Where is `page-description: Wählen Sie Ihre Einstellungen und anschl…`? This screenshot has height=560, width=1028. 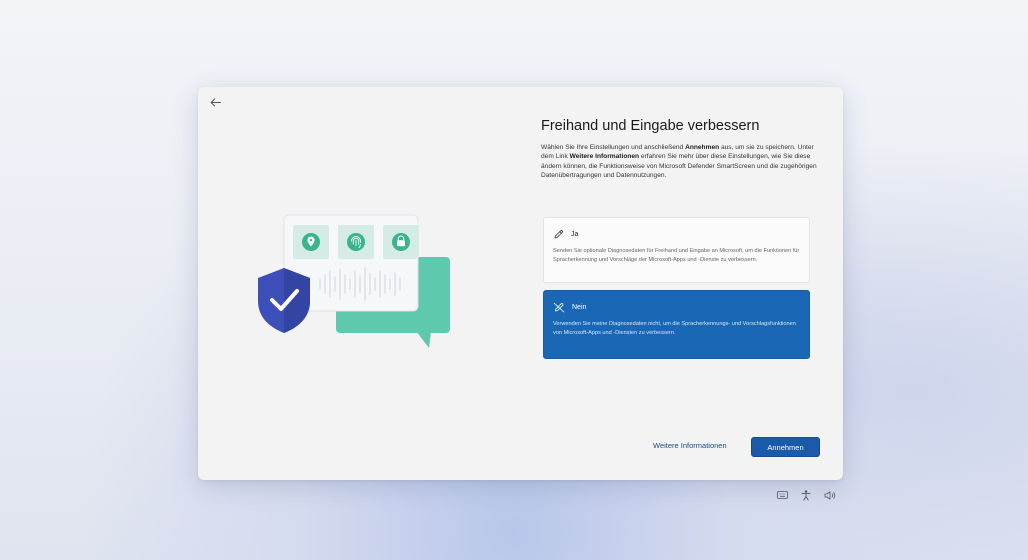
page-description: Wählen Sie Ihre Einstellungen und anschl… is located at coordinates (679, 162).